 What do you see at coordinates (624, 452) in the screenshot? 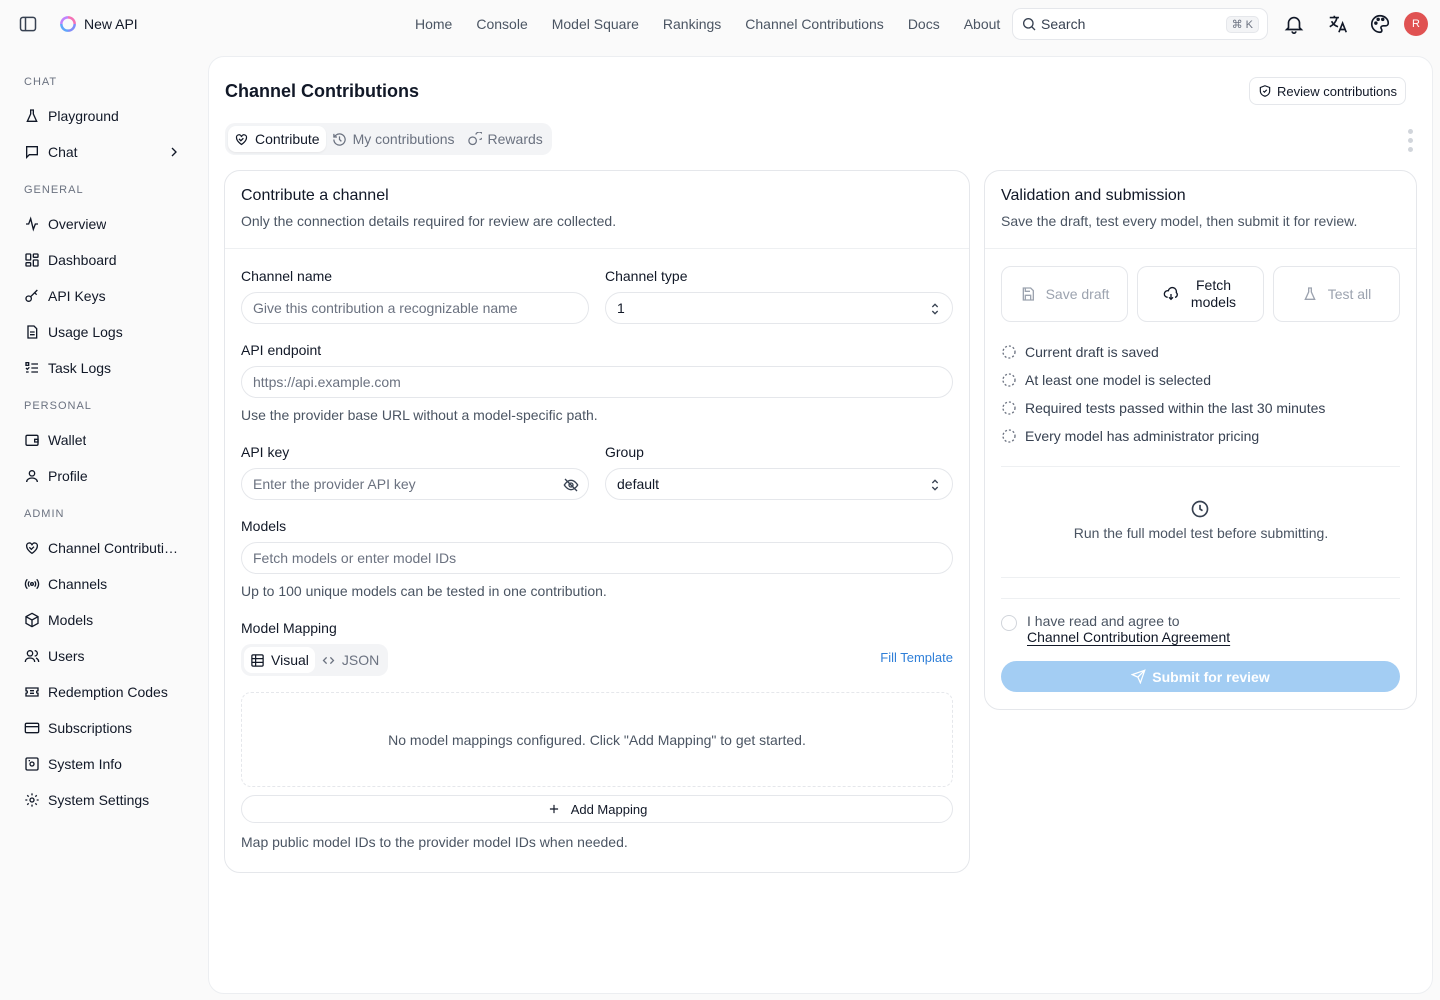
I see `group-label: Group` at bounding box center [624, 452].